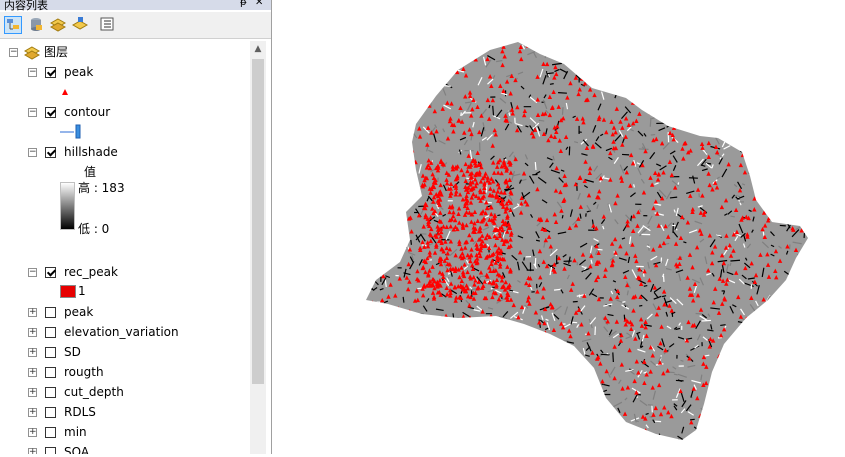  What do you see at coordinates (81, 25) in the screenshot?
I see `list-by-selection-button` at bounding box center [81, 25].